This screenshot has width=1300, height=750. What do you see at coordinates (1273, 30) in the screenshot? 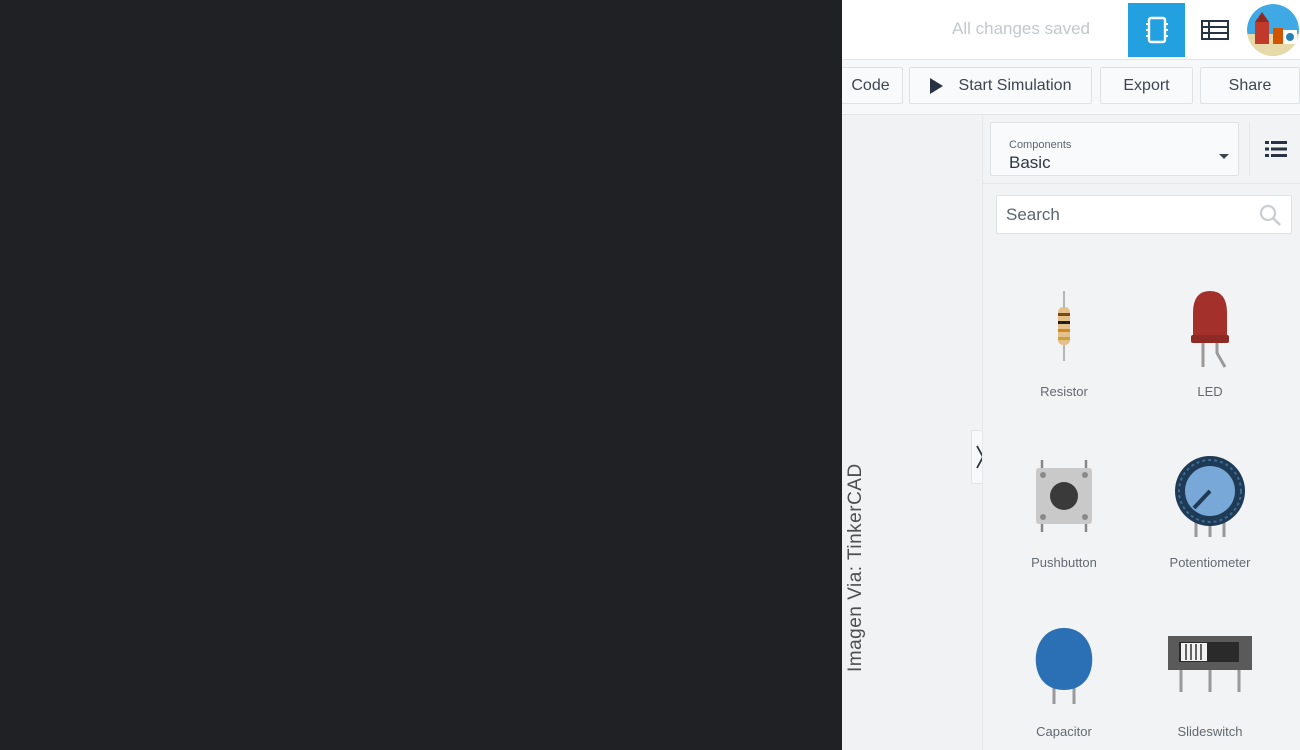
I see `user-avatar` at bounding box center [1273, 30].